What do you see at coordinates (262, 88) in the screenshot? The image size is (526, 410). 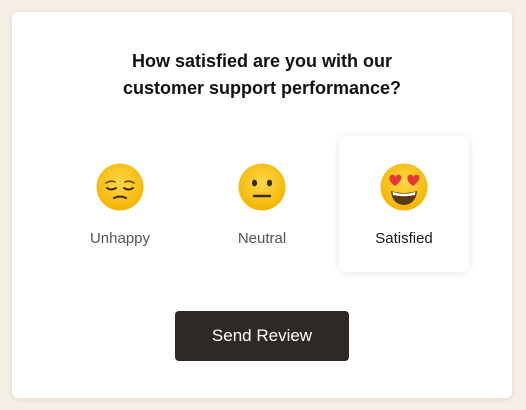 I see `question-line-2: customer support performance?` at bounding box center [262, 88].